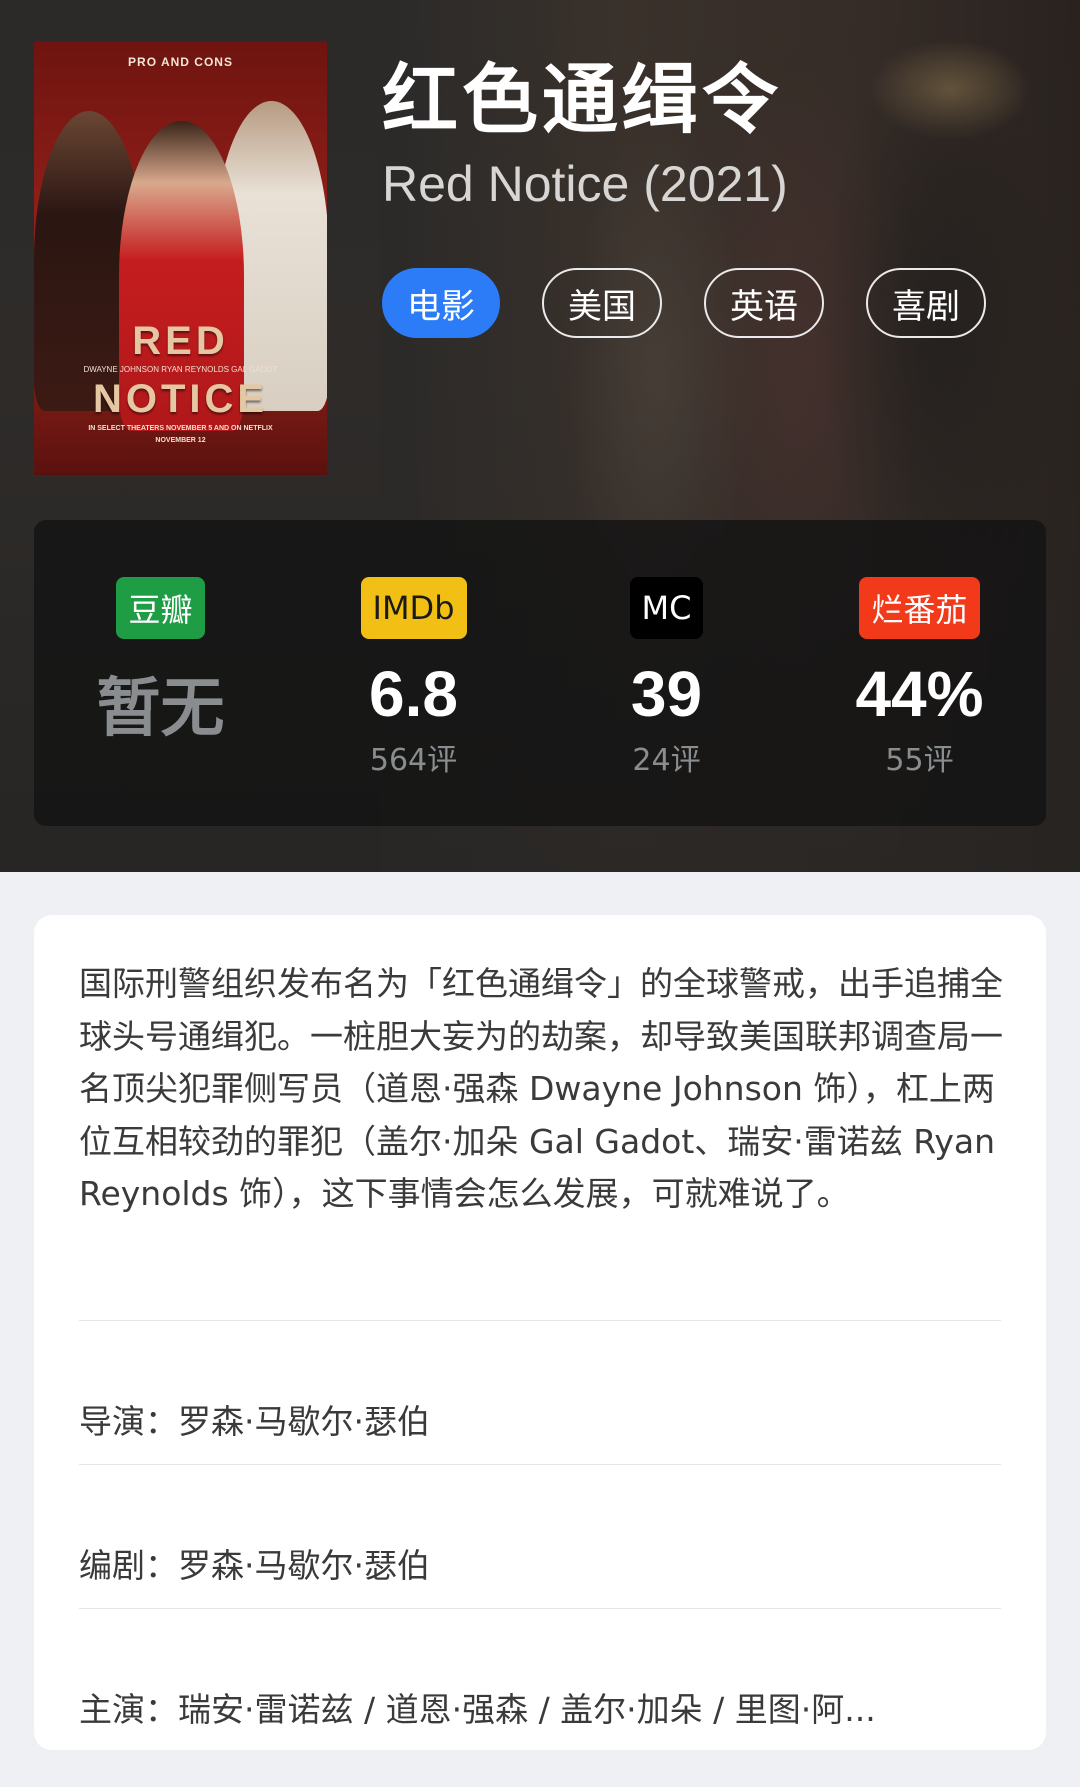 This screenshot has height=1787, width=1080. I want to click on tag-genre: 喜剧, so click(926, 303).